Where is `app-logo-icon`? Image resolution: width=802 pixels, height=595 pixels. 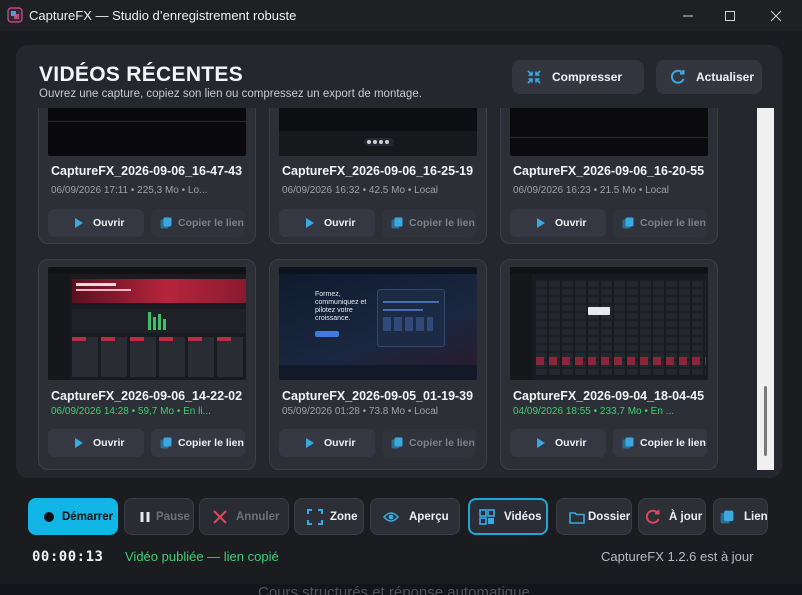
app-logo-icon is located at coordinates (15, 15).